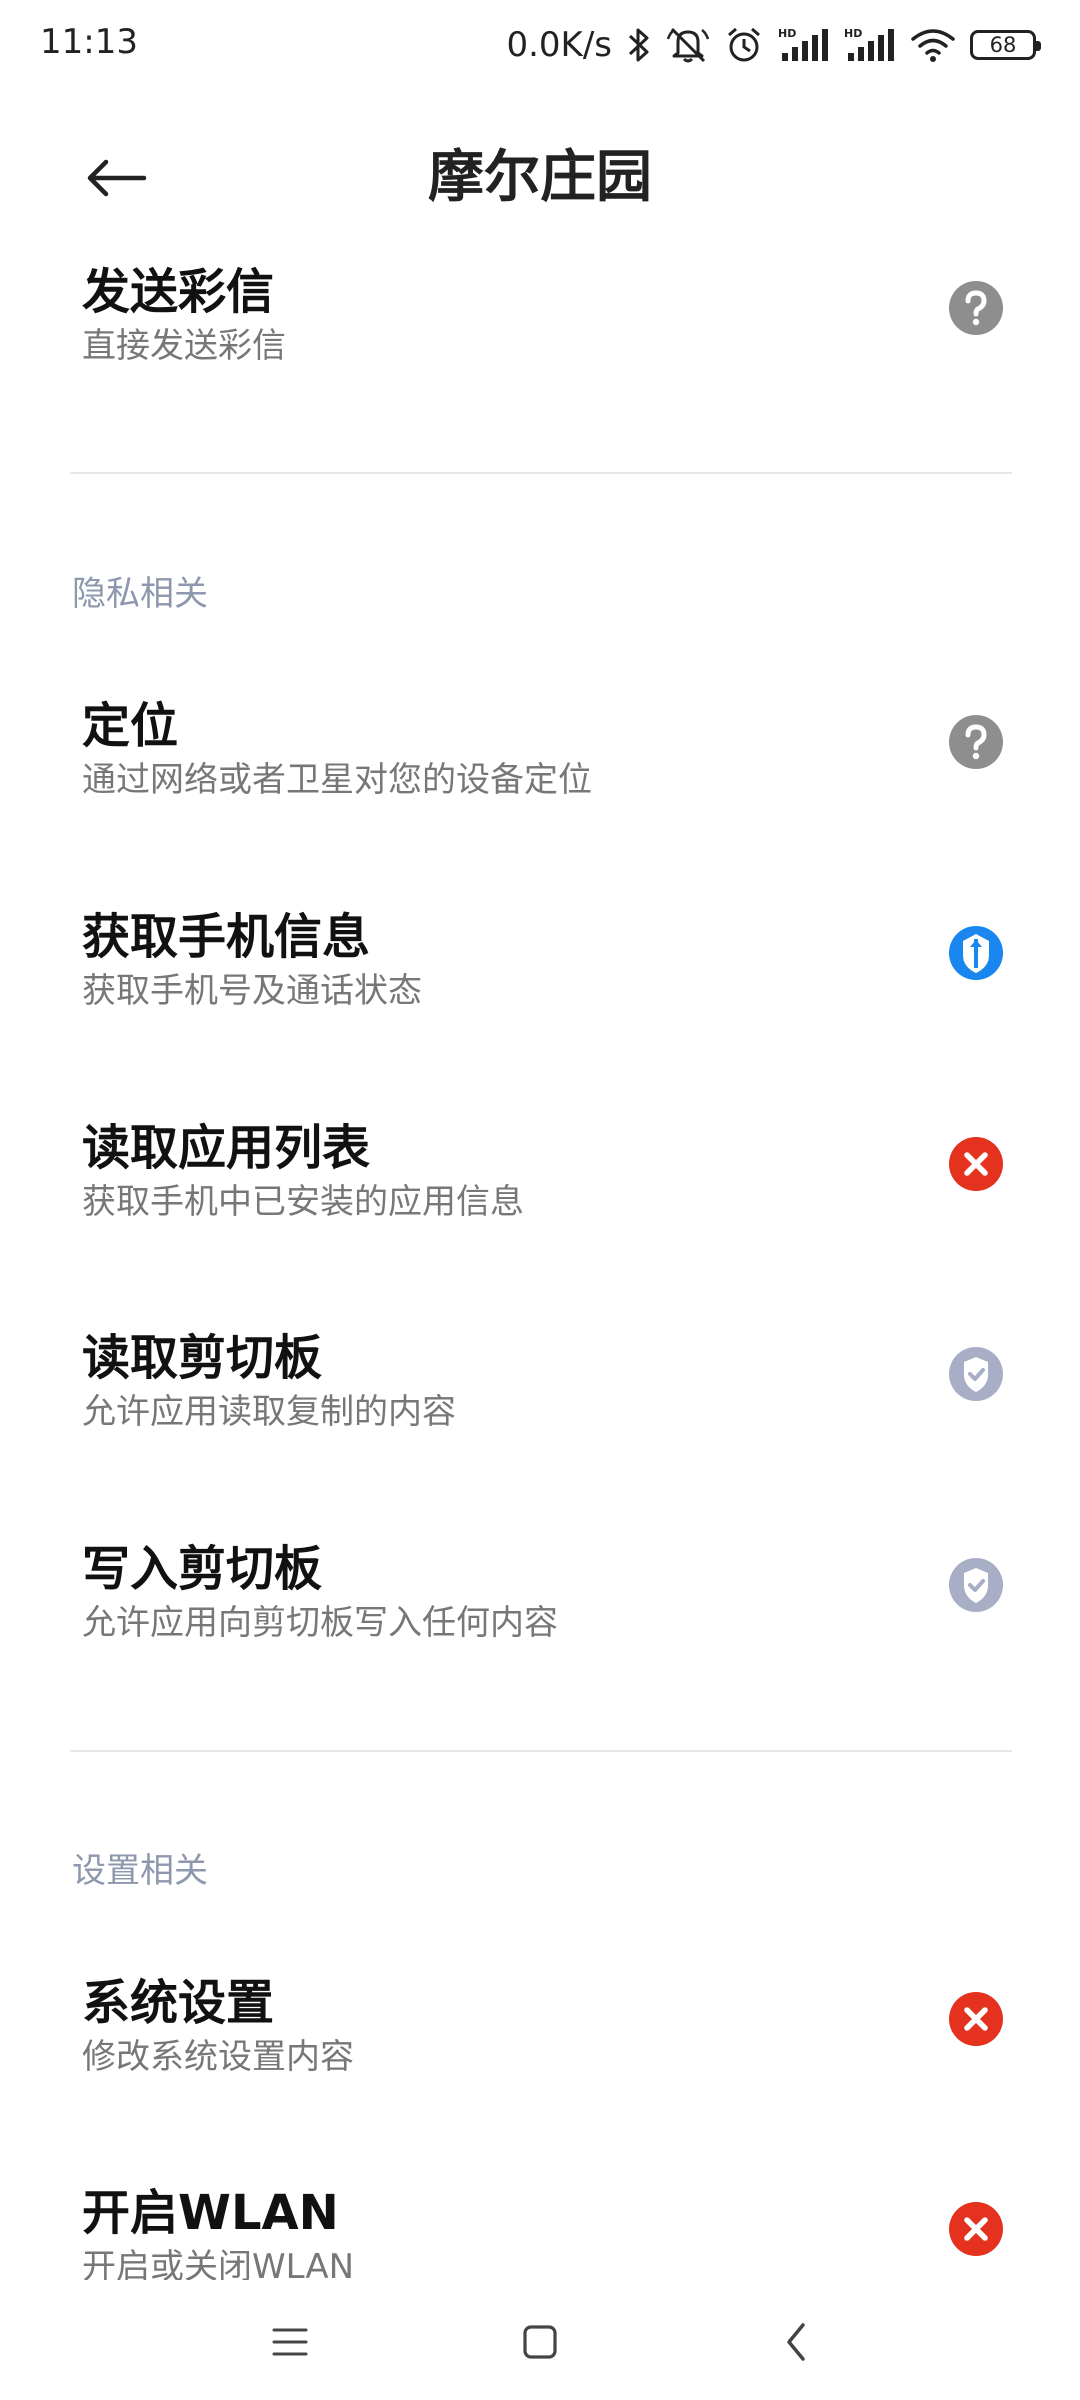 The image size is (1080, 2400). I want to click on permission-item-send-mms: 发送彩信 直接发送彩信, so click(540, 357).